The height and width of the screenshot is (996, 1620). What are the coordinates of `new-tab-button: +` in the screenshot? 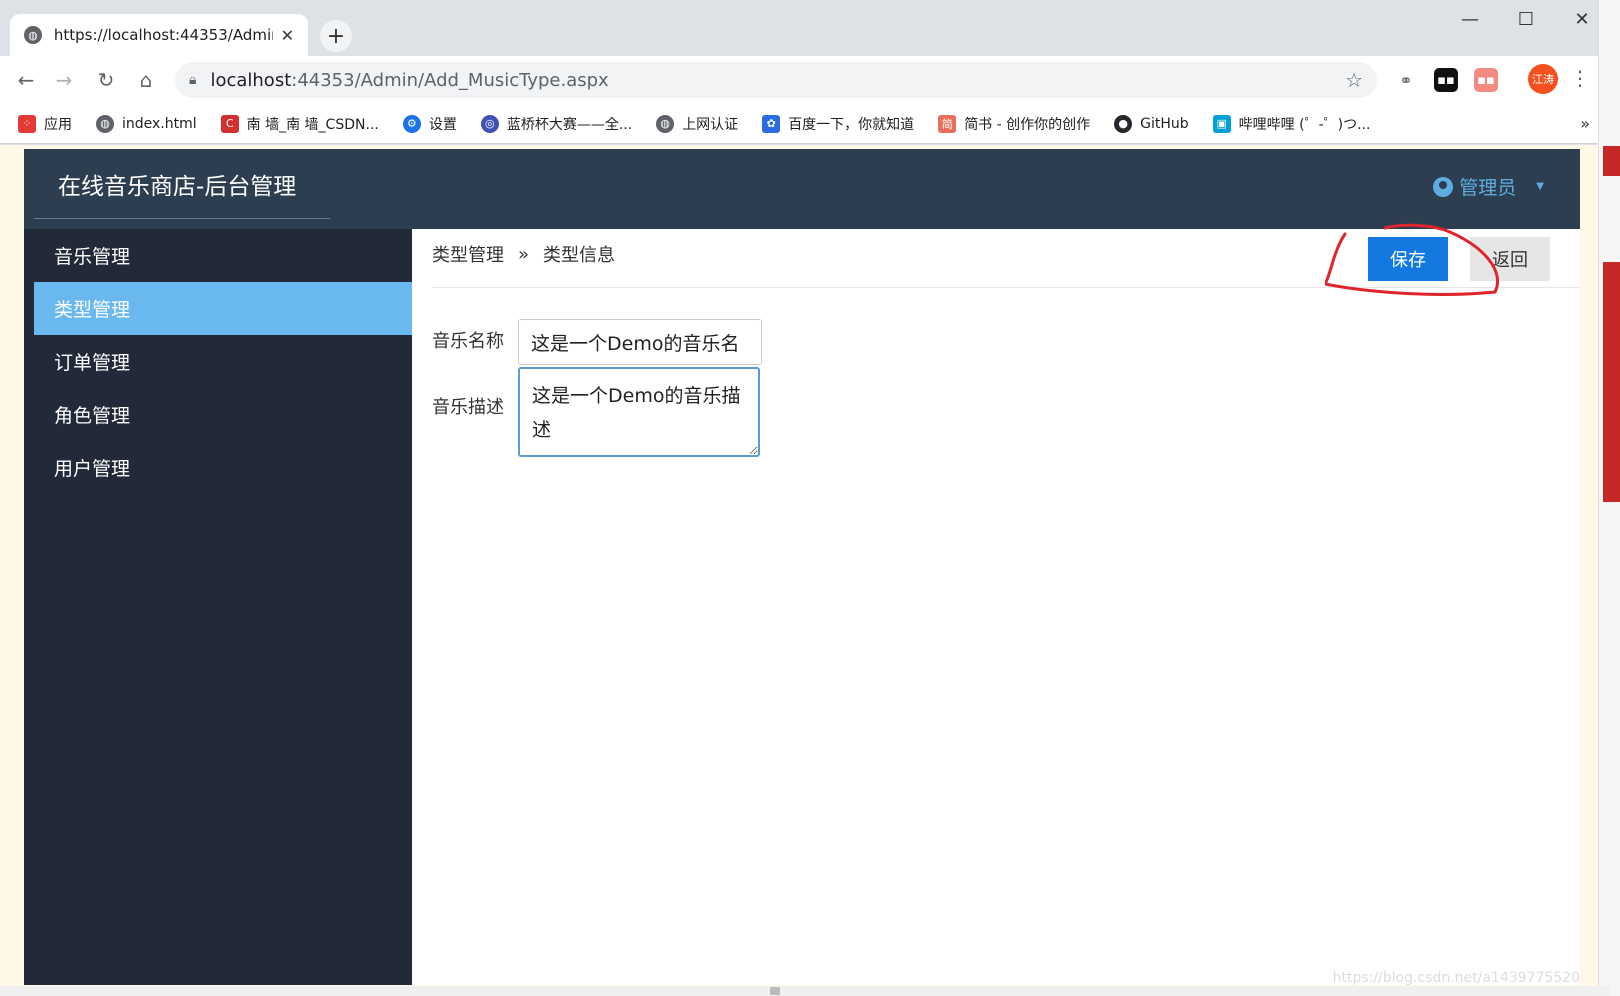 It's located at (336, 36).